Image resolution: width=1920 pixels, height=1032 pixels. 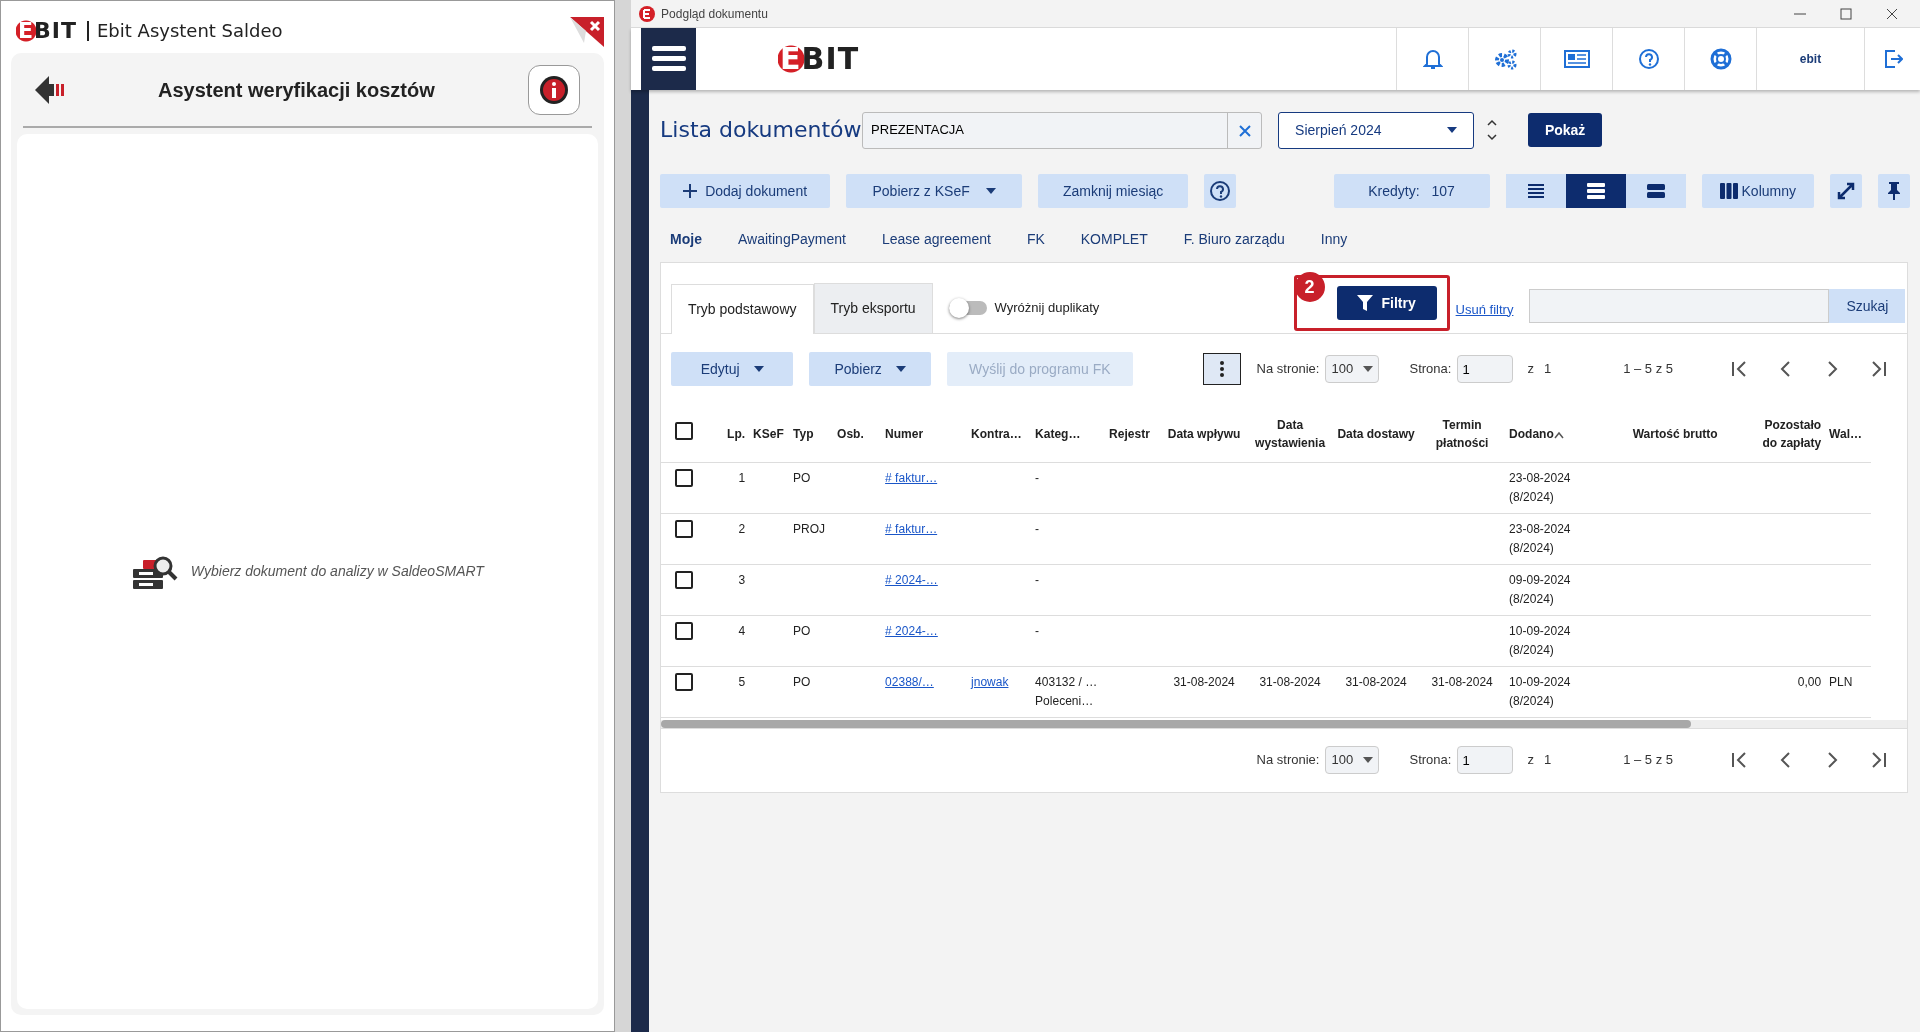 I want to click on pin-icon, so click(x=1894, y=191).